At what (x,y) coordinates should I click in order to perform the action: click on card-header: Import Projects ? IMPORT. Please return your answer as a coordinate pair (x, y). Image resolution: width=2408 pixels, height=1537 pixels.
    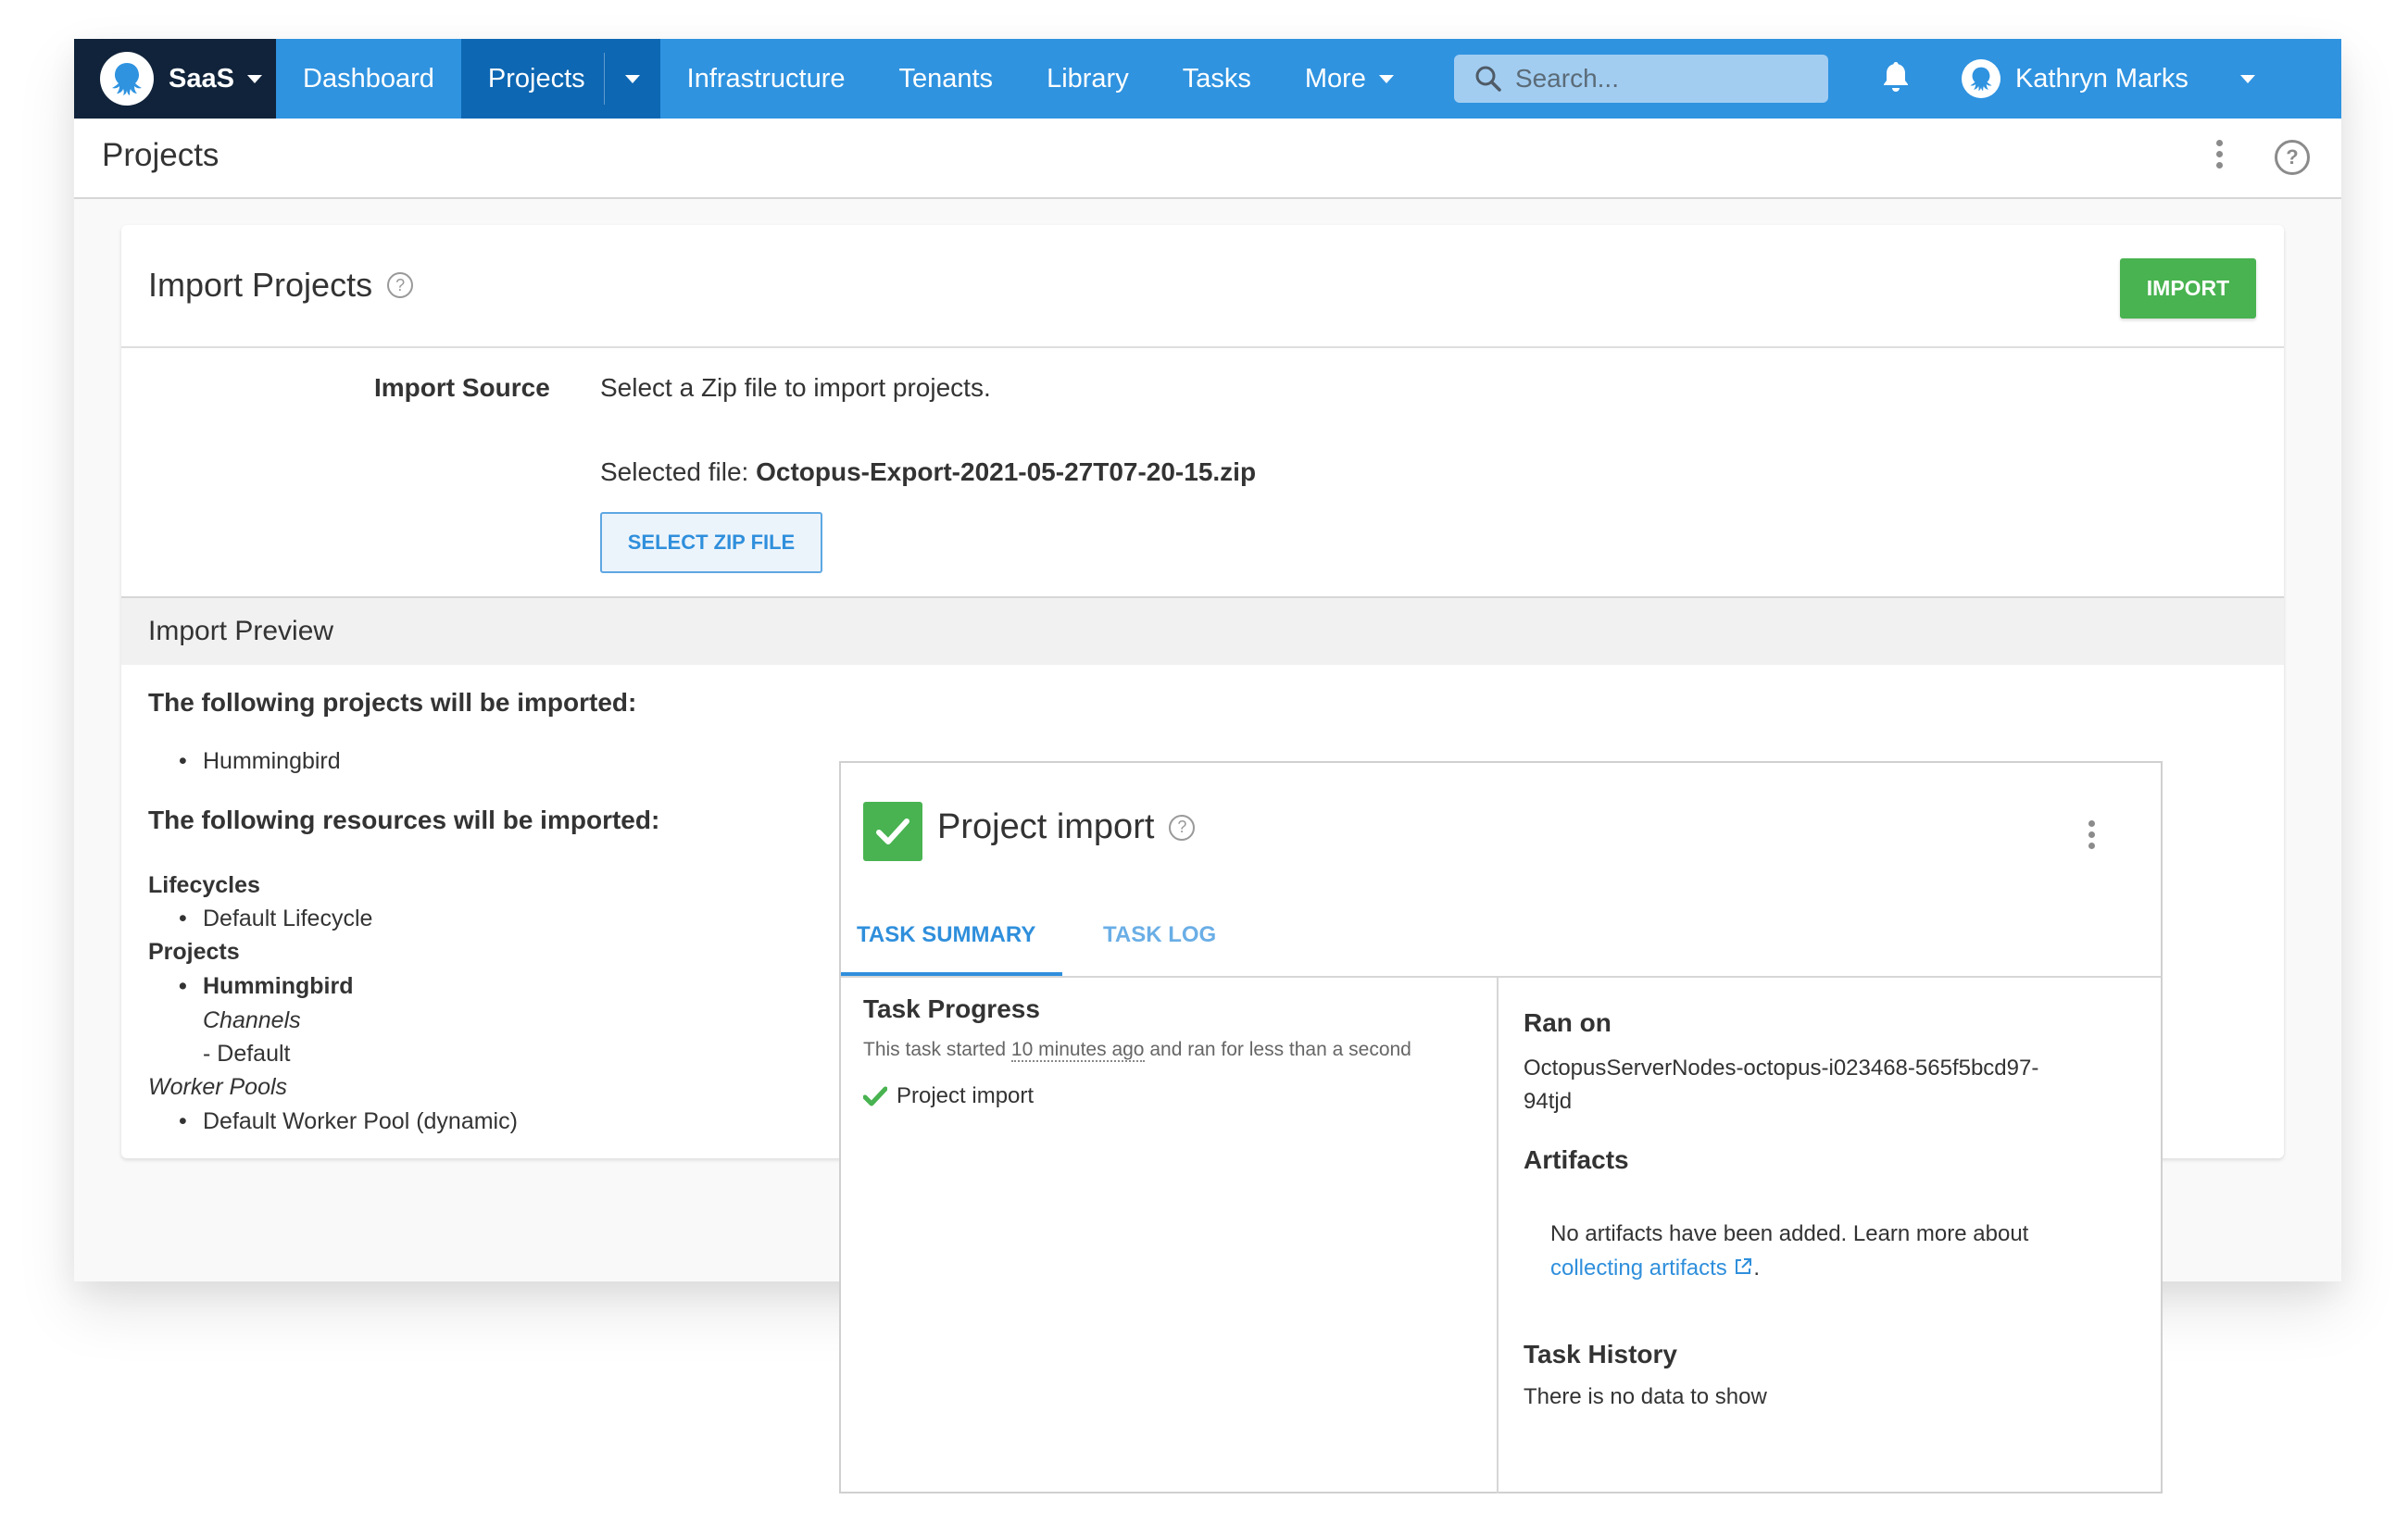
    Looking at the image, I should click on (1202, 286).